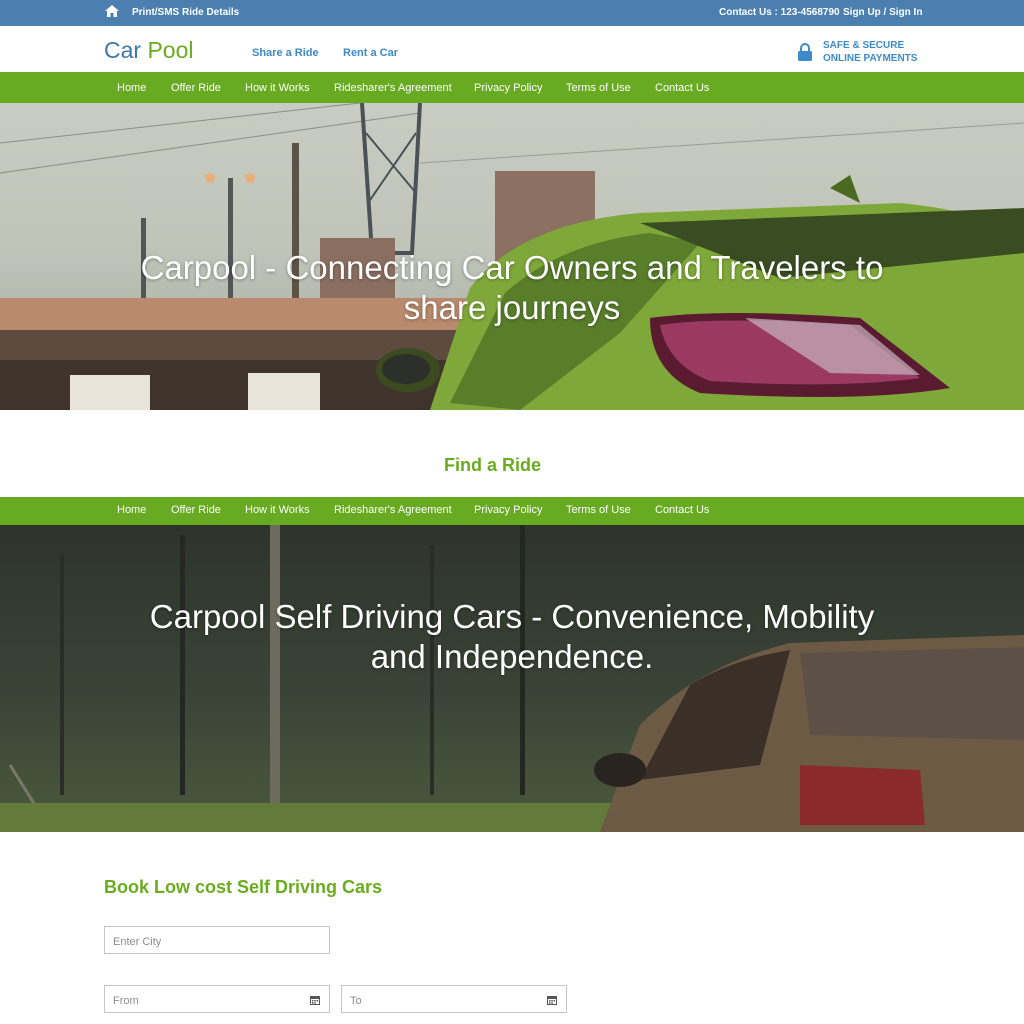 Image resolution: width=1024 pixels, height=1024 pixels. I want to click on print-sms-link: Print/SMS Ride Details, so click(185, 12).